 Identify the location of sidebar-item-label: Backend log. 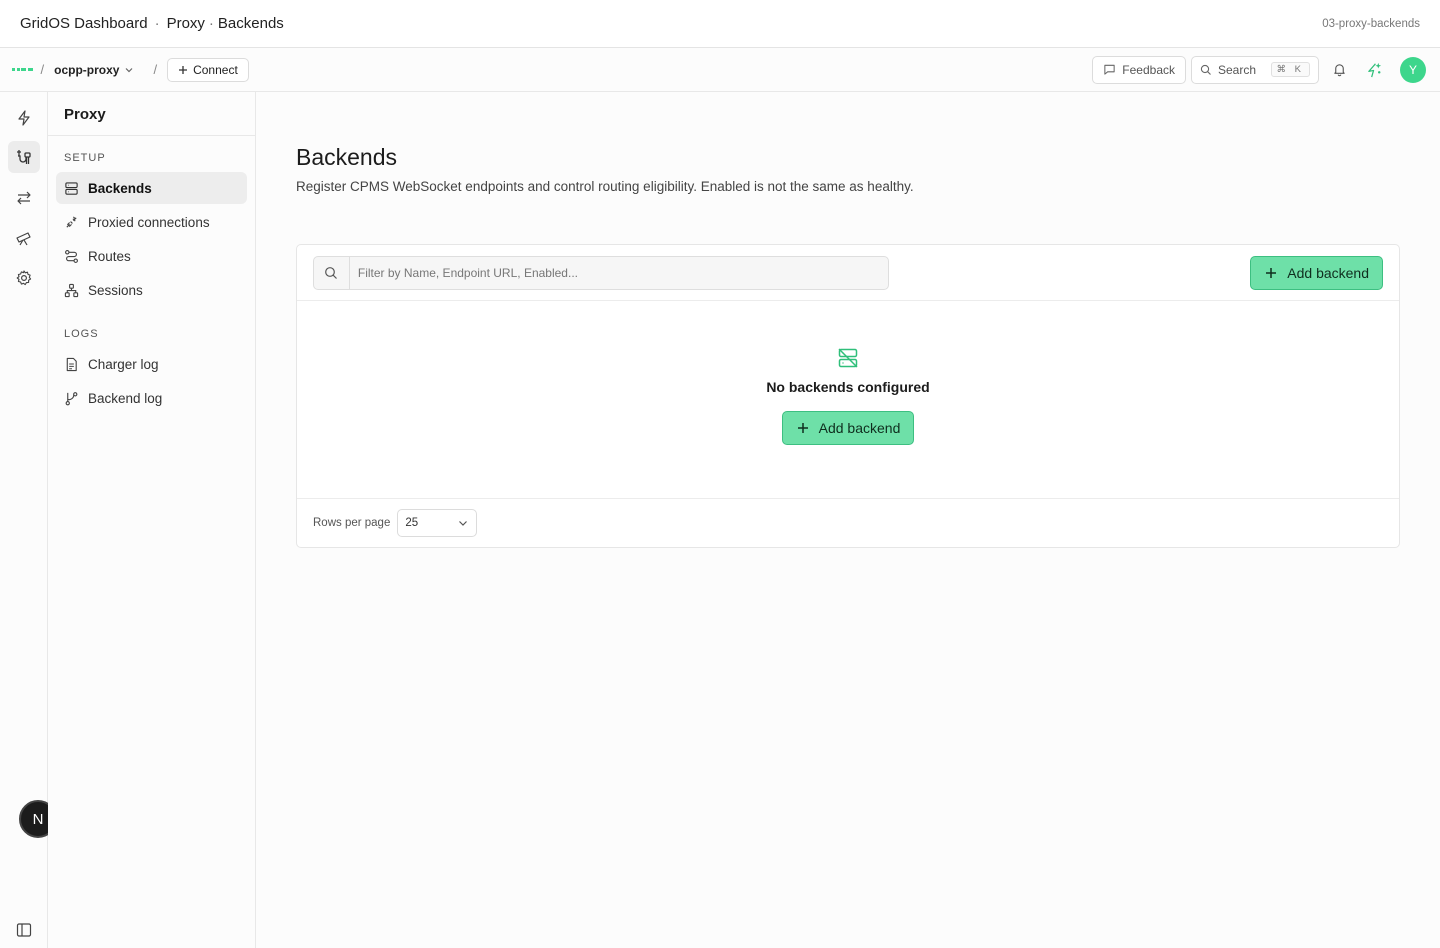
(125, 398).